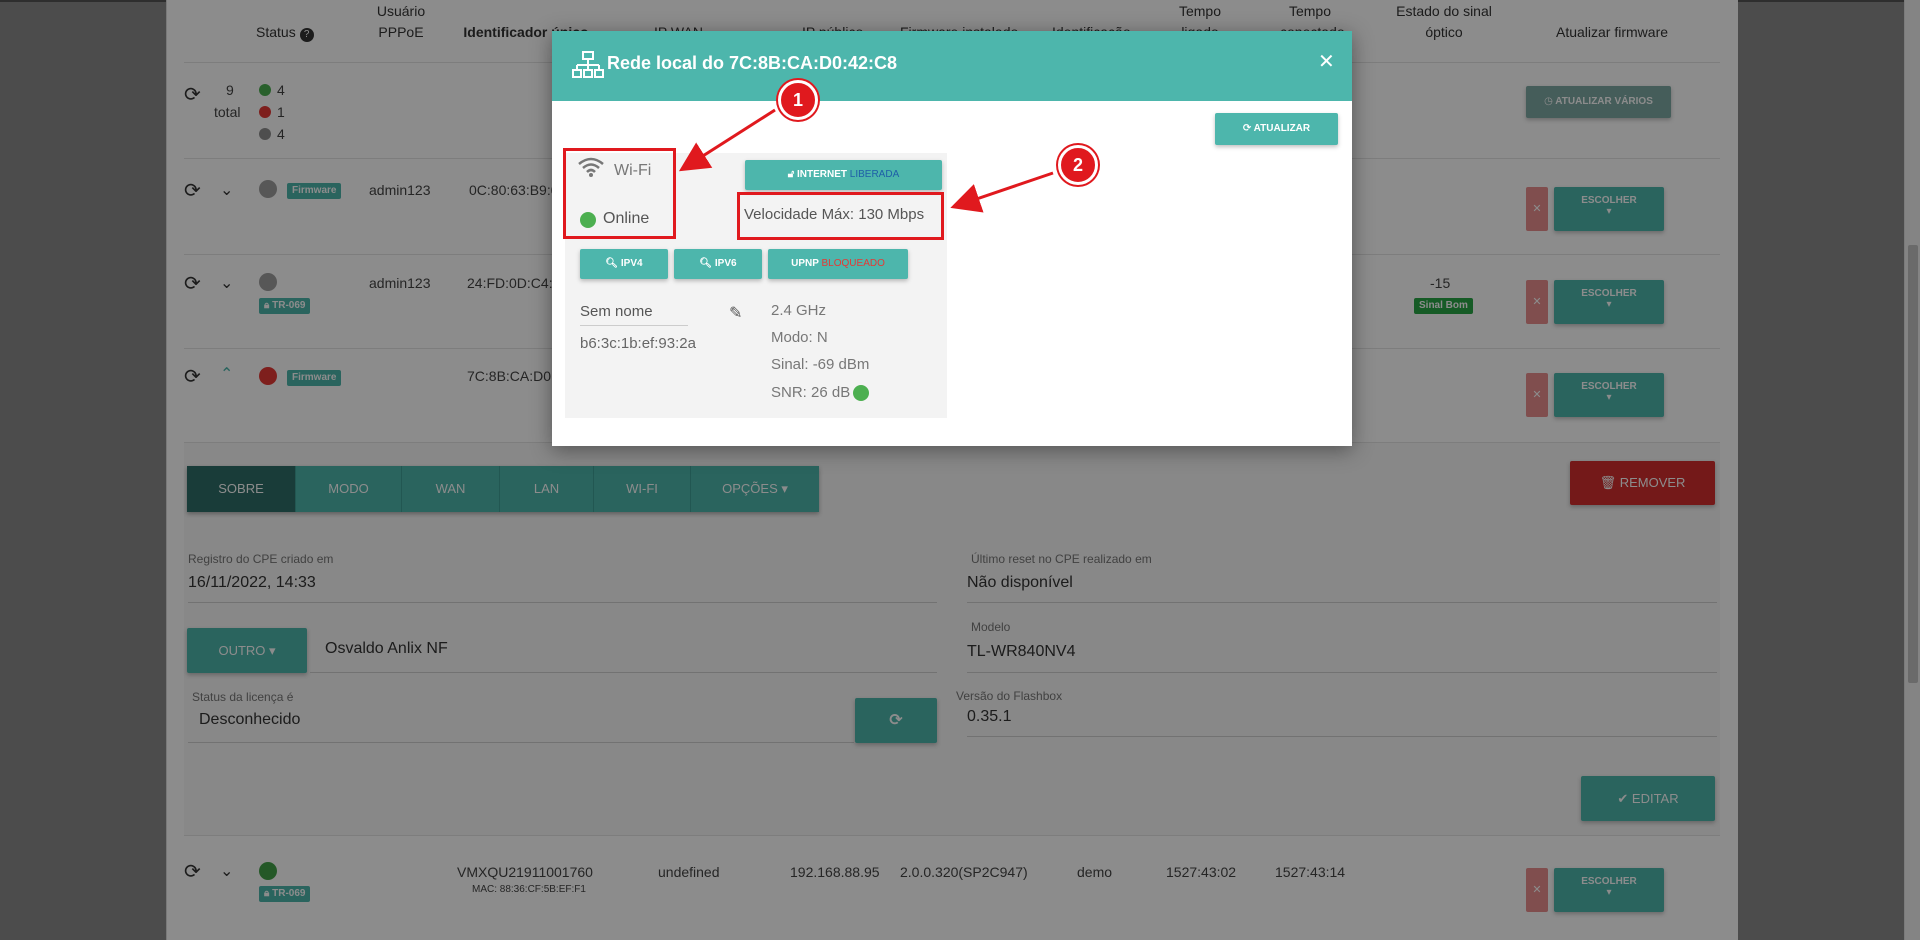  I want to click on ipv6-button: 🔍︎ IPV6, so click(718, 264).